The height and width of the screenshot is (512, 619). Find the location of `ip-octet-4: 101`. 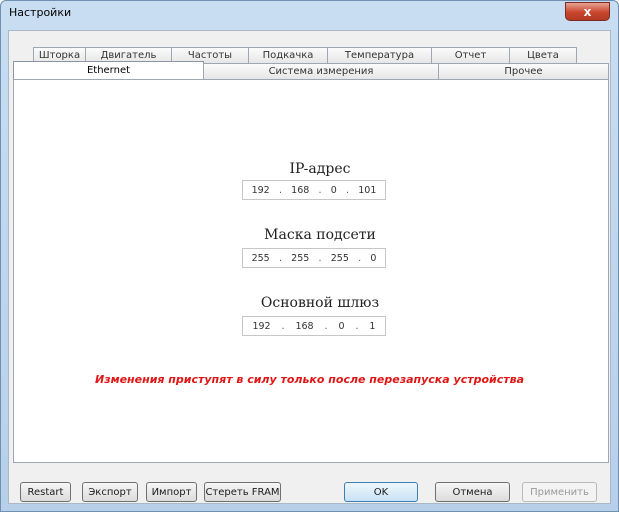

ip-octet-4: 101 is located at coordinates (367, 190).